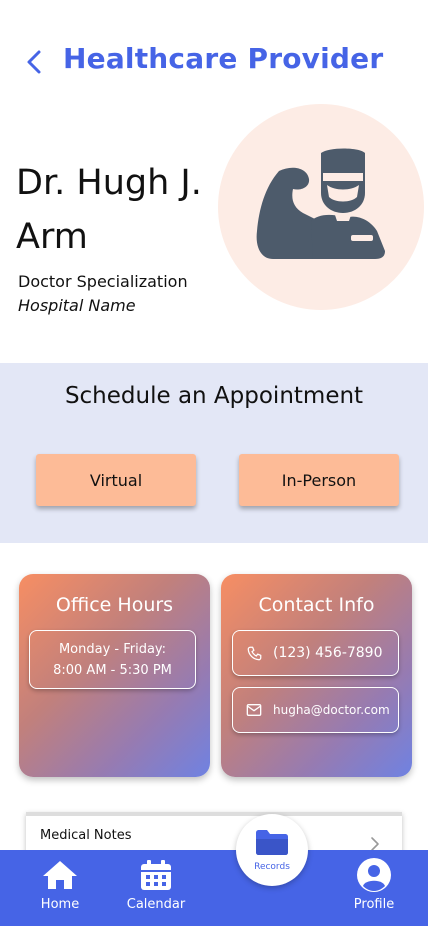 This screenshot has width=428, height=926. What do you see at coordinates (77, 305) in the screenshot?
I see `hospital-name: Hospital Name` at bounding box center [77, 305].